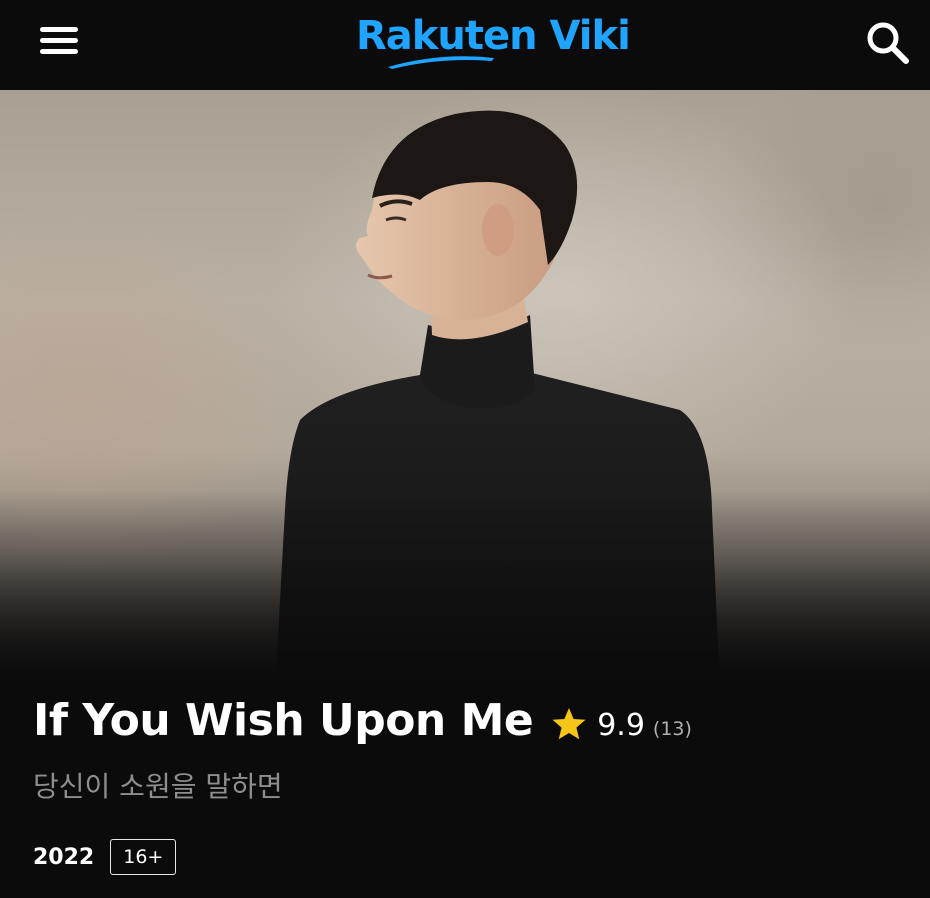 Image resolution: width=930 pixels, height=898 pixels. I want to click on top-navigation-bar: Rakuten Viki, so click(465, 45).